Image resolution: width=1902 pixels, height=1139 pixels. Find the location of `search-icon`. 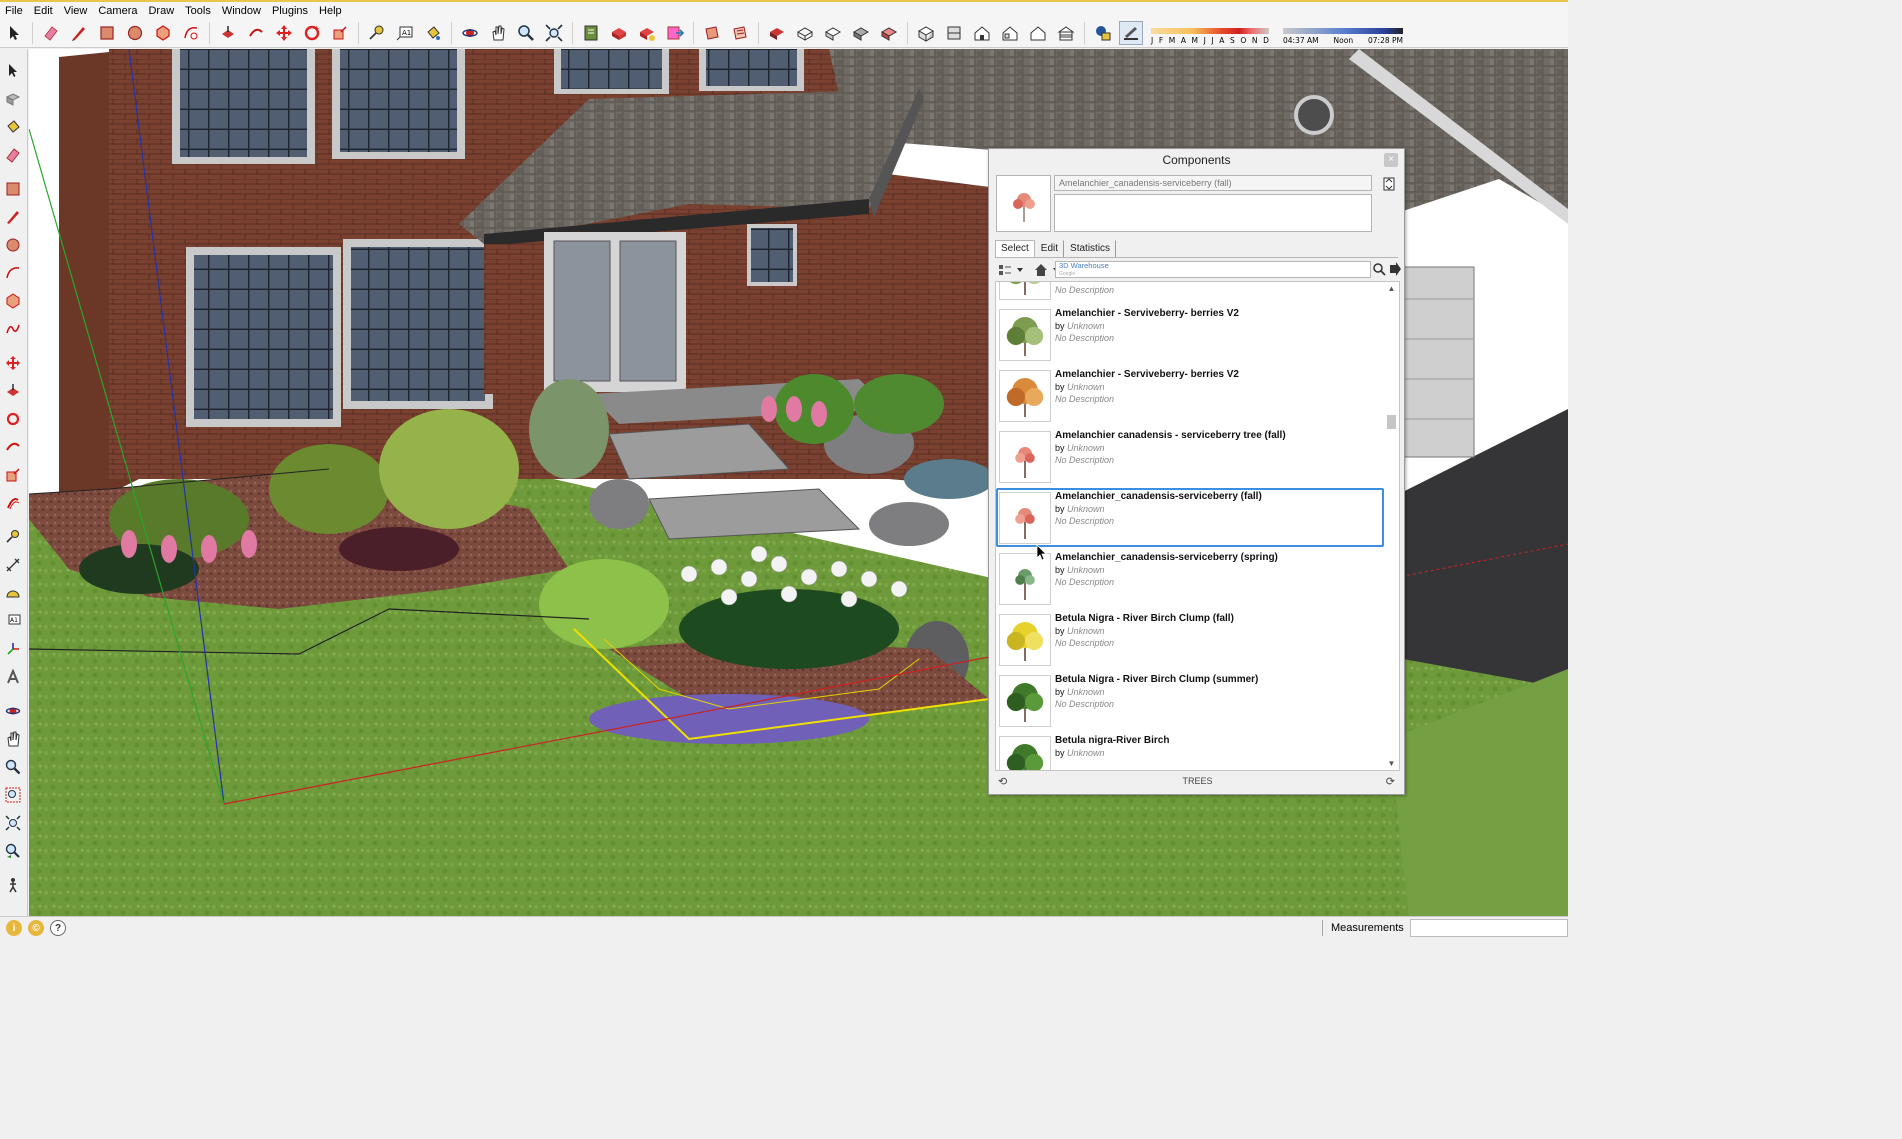

search-icon is located at coordinates (1379, 269).